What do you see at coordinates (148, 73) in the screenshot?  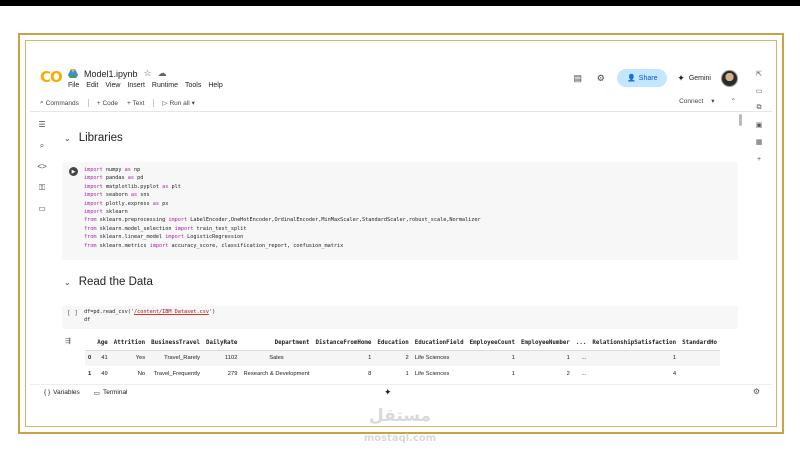 I see `star-icon: ☆` at bounding box center [148, 73].